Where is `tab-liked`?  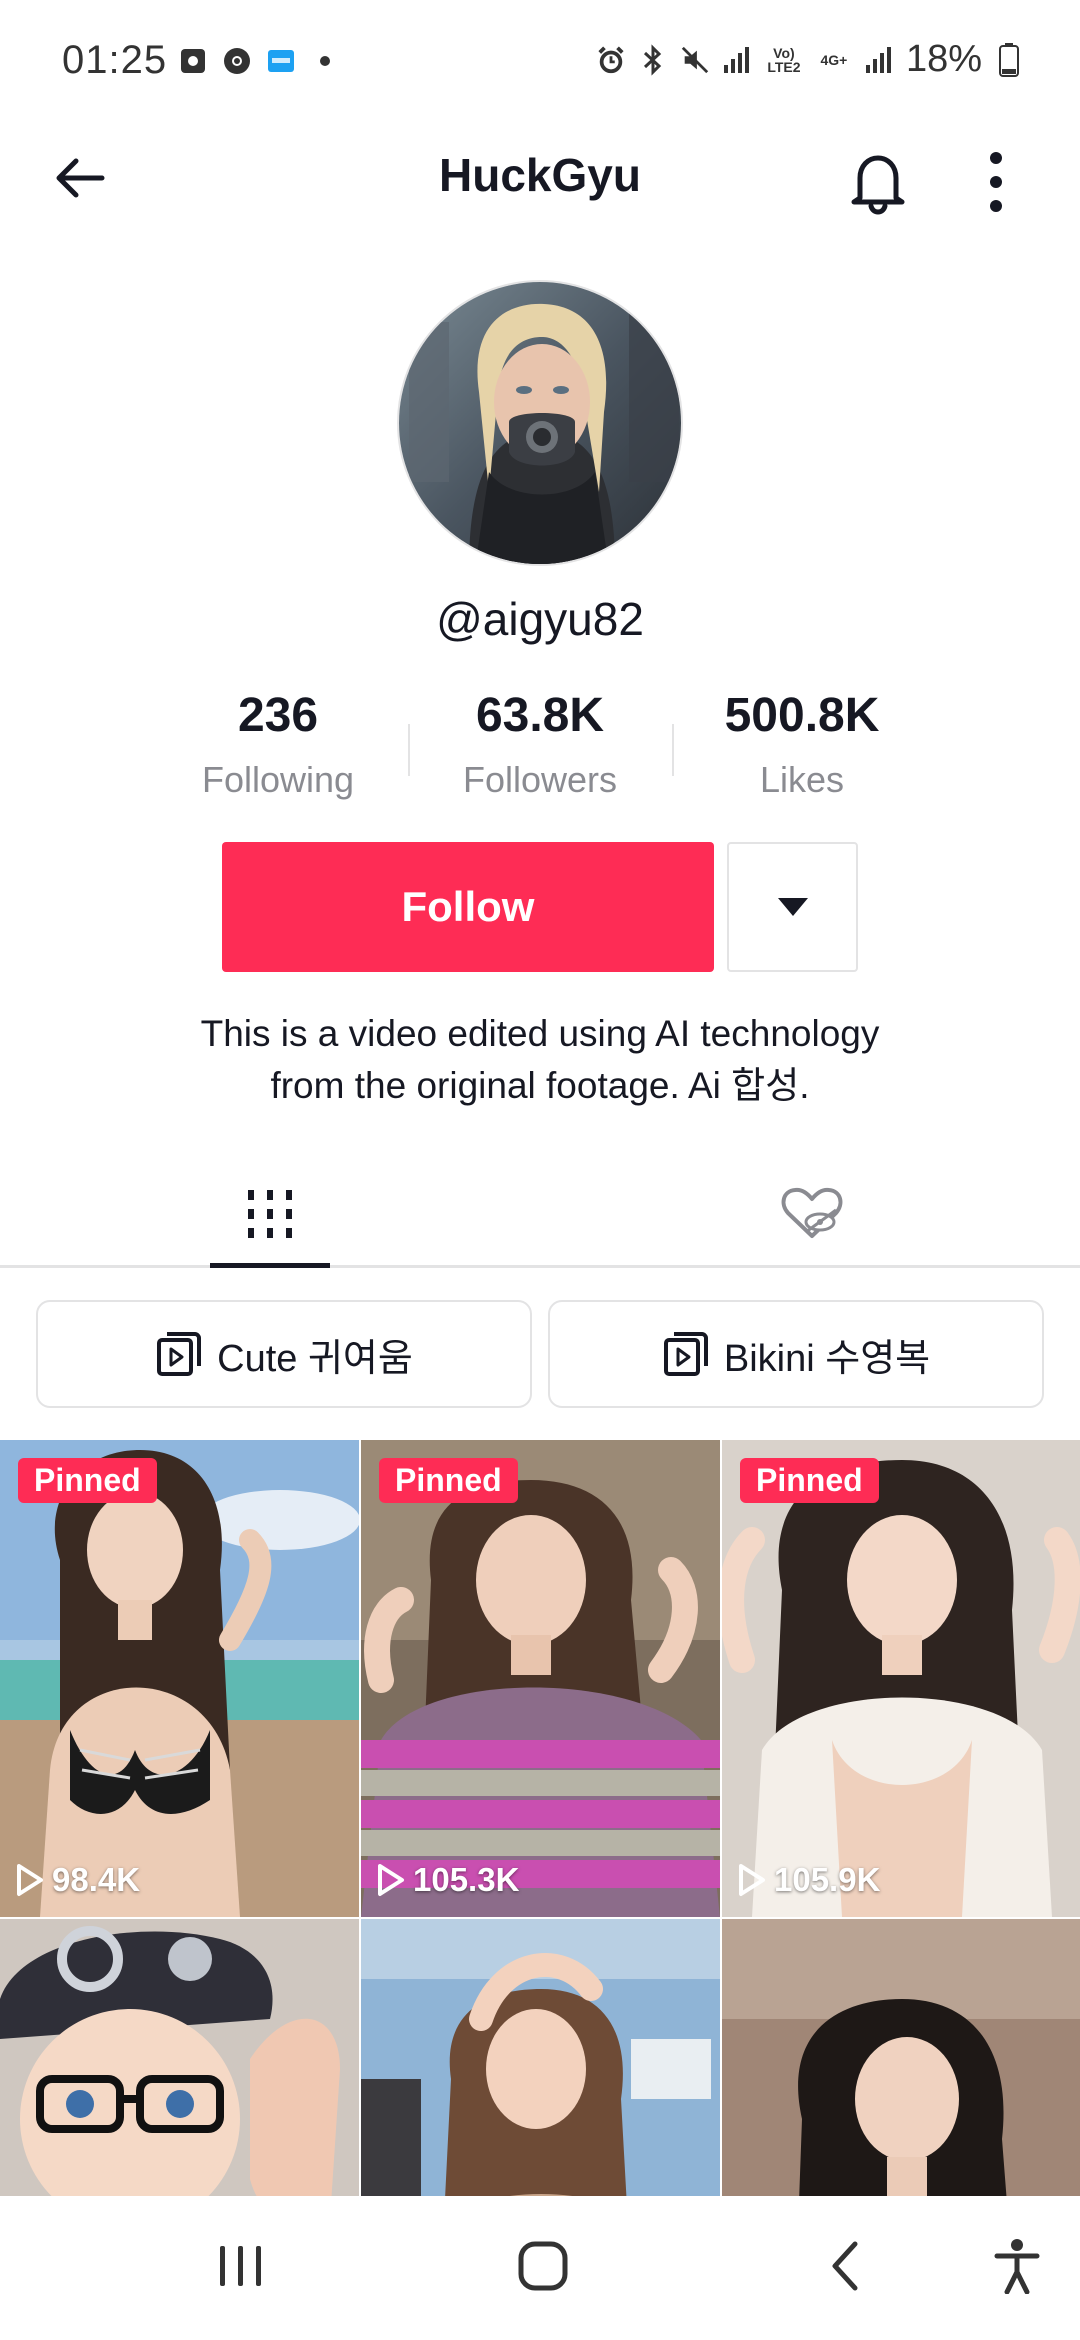
tab-liked is located at coordinates (812, 1214).